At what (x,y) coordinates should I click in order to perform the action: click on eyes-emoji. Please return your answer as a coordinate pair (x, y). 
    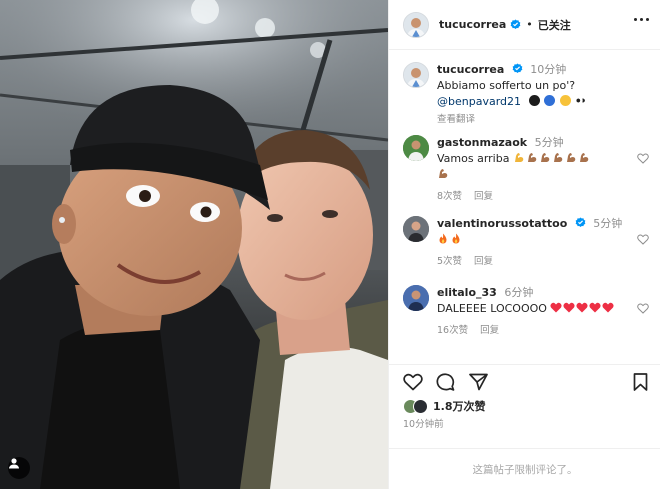
    Looking at the image, I should click on (581, 100).